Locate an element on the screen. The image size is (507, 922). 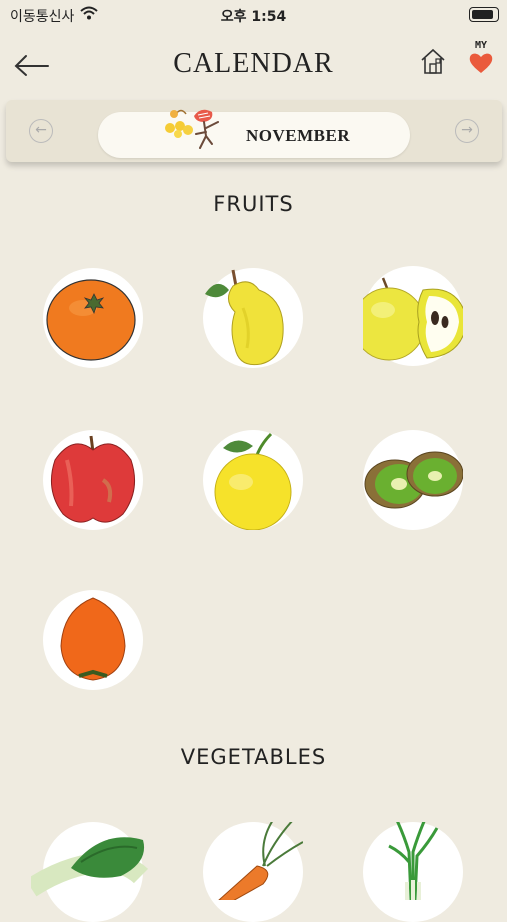
fruit-item-pear is located at coordinates (413, 316).